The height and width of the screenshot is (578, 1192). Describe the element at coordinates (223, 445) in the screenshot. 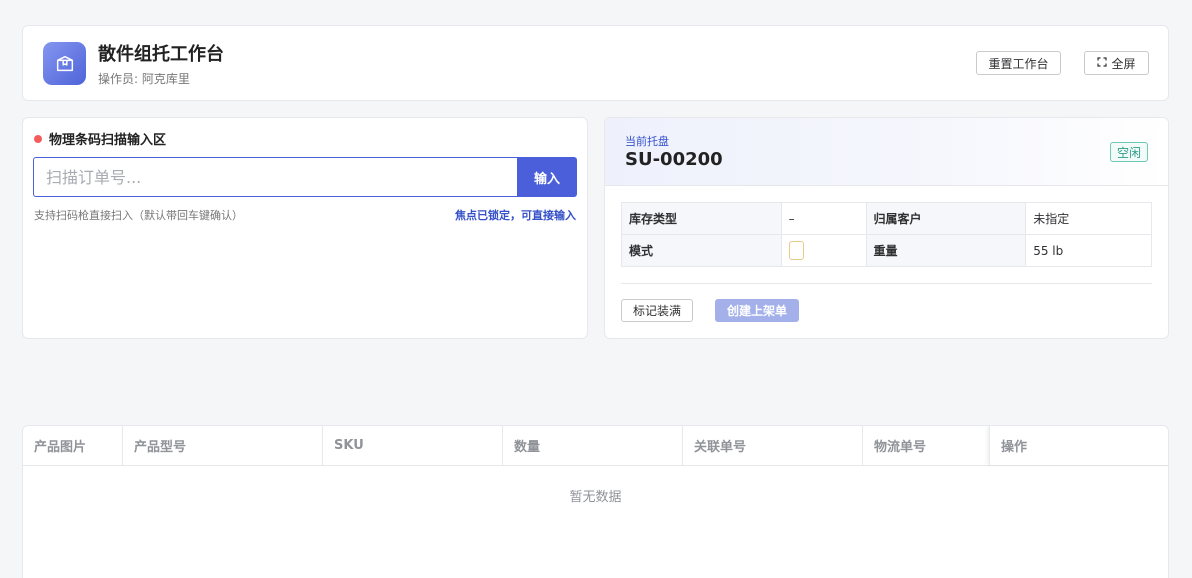

I see `column-header-model: 产品型号` at that location.